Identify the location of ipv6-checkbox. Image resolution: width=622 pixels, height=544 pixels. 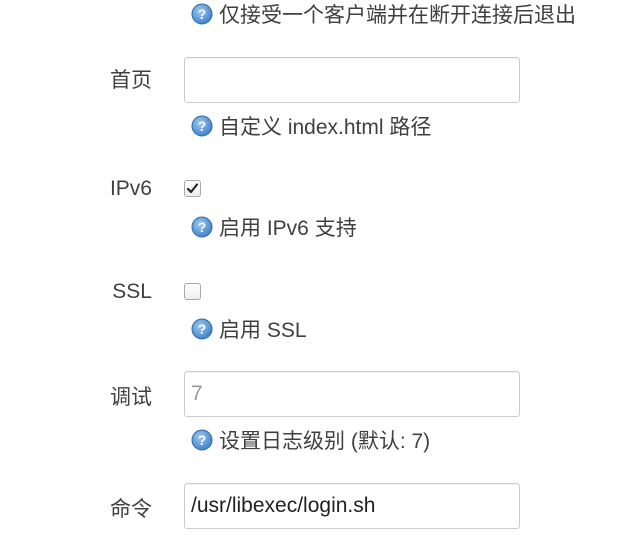
(192, 188).